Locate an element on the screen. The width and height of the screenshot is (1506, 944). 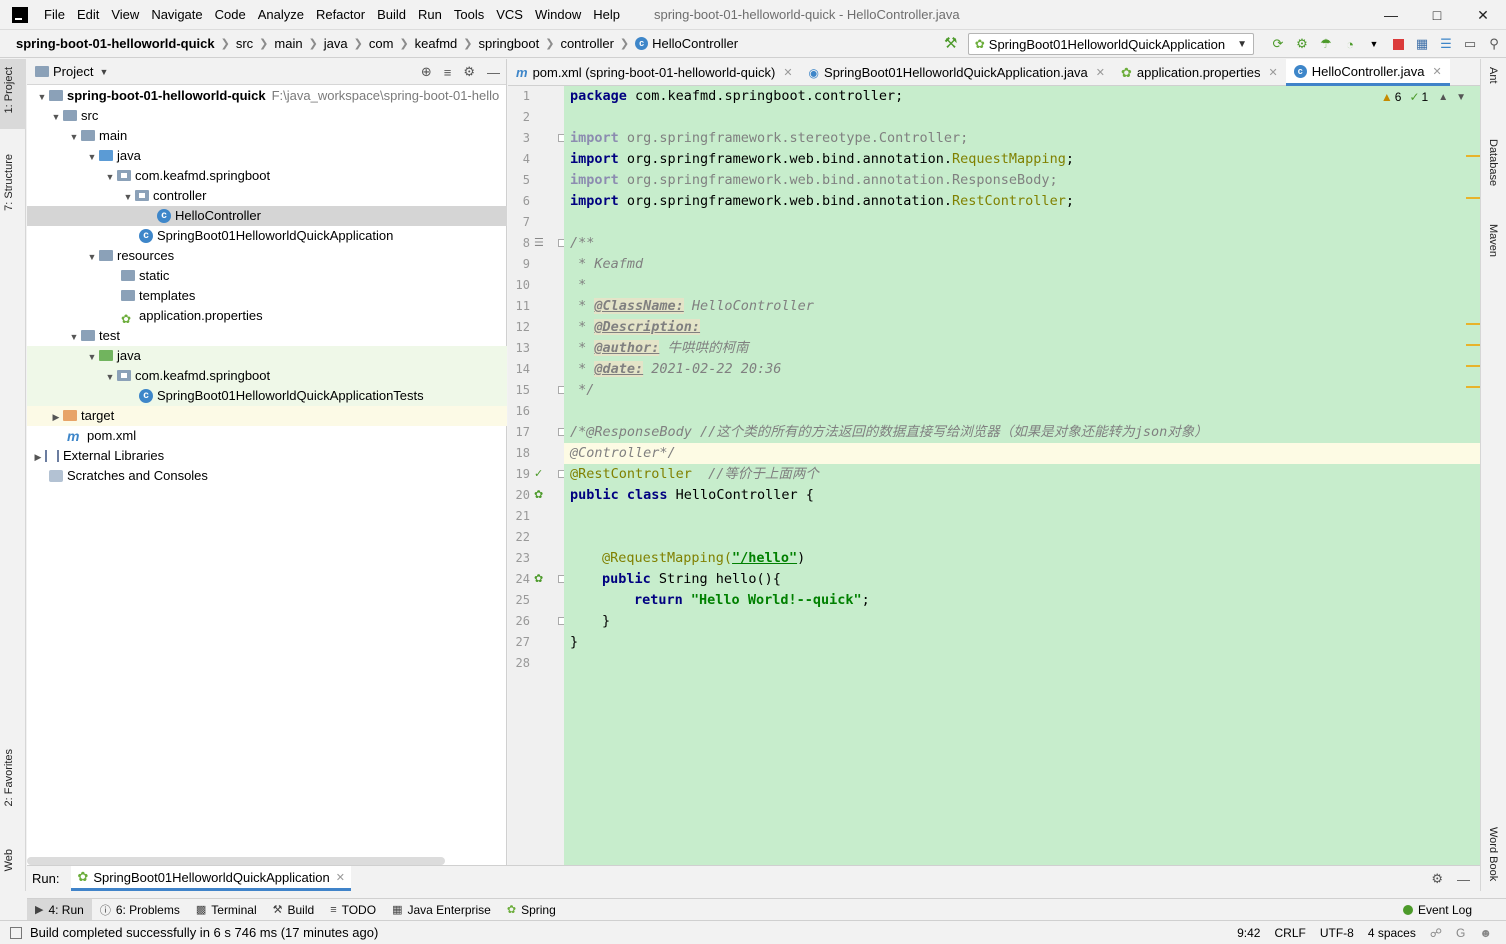
caret-position: 9:42 is located at coordinates (1248, 933).